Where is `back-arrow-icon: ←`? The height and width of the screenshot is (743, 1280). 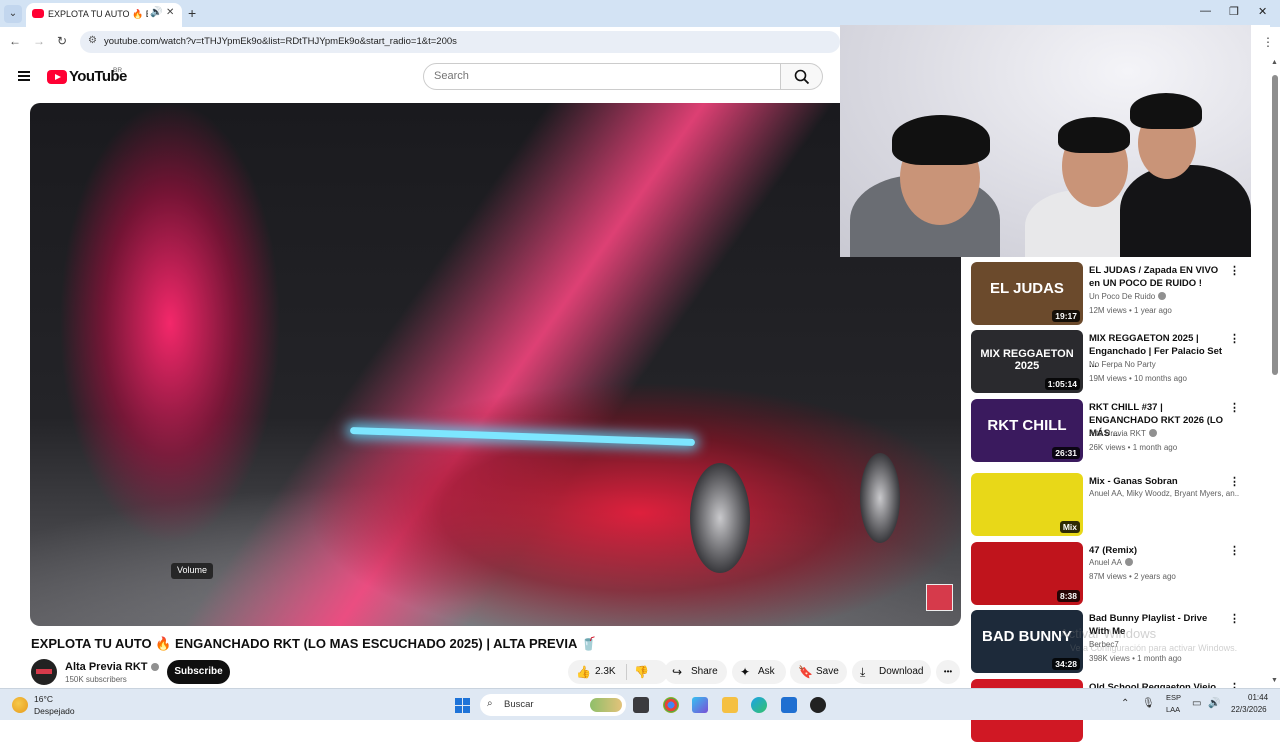
back-arrow-icon: ← is located at coordinates (15, 41).